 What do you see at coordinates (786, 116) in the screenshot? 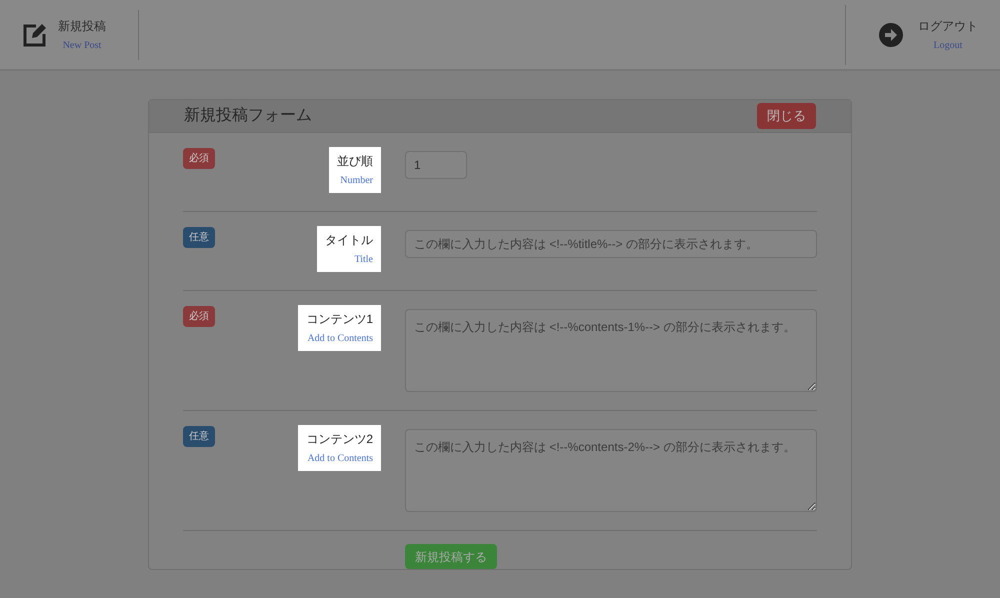
I see `close-button: 閉じる` at bounding box center [786, 116].